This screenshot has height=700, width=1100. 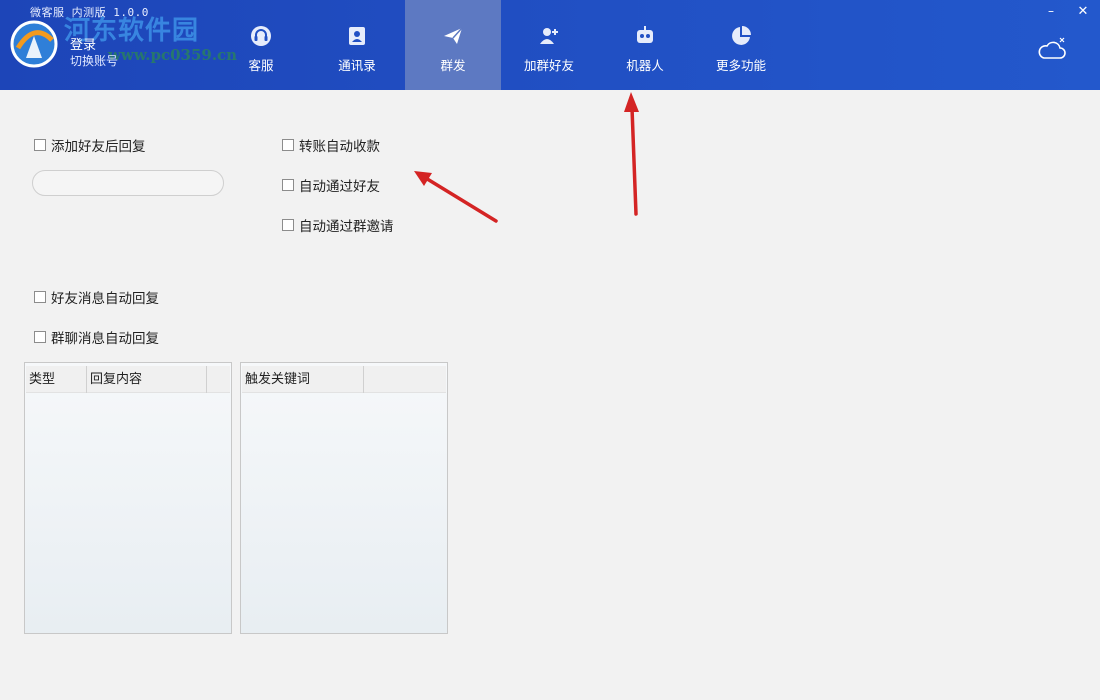 I want to click on friend-msg-auto-reply-checkbox: 好友消息自动回复, so click(x=96, y=297).